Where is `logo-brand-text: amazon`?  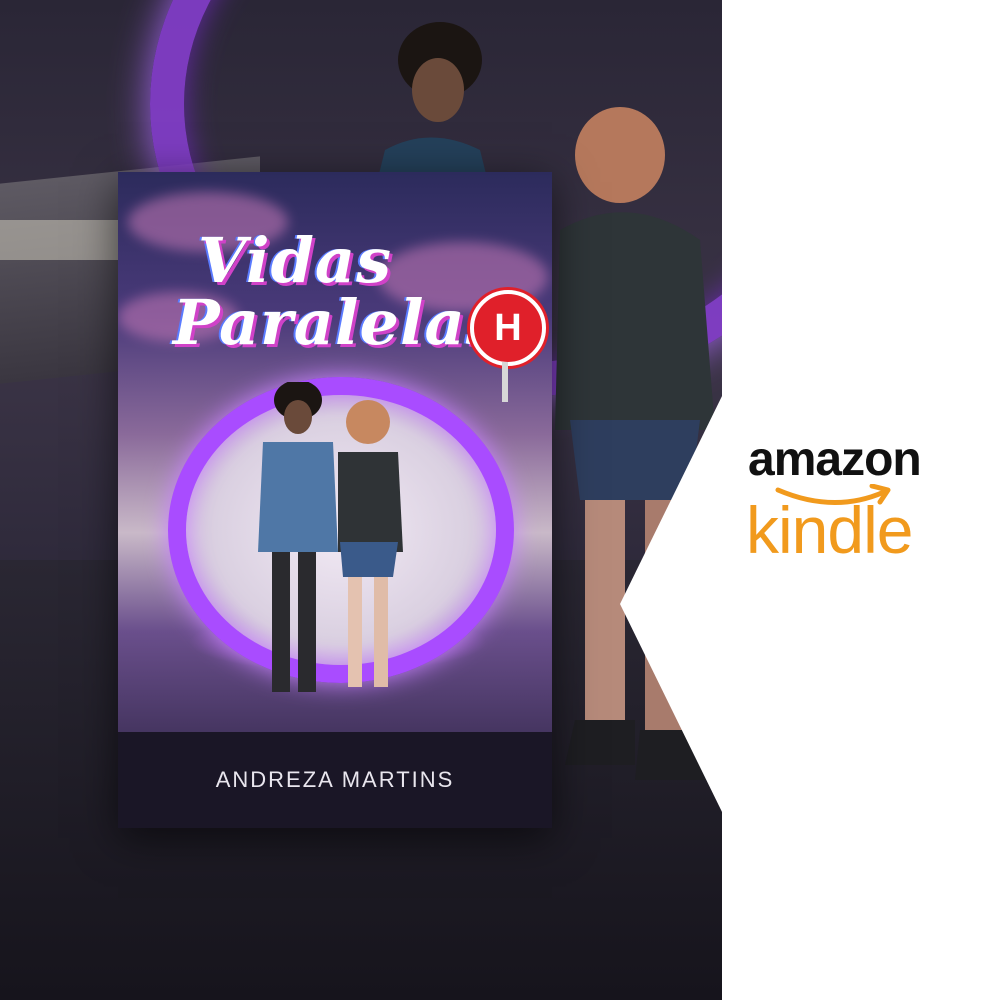 logo-brand-text: amazon is located at coordinates (835, 459).